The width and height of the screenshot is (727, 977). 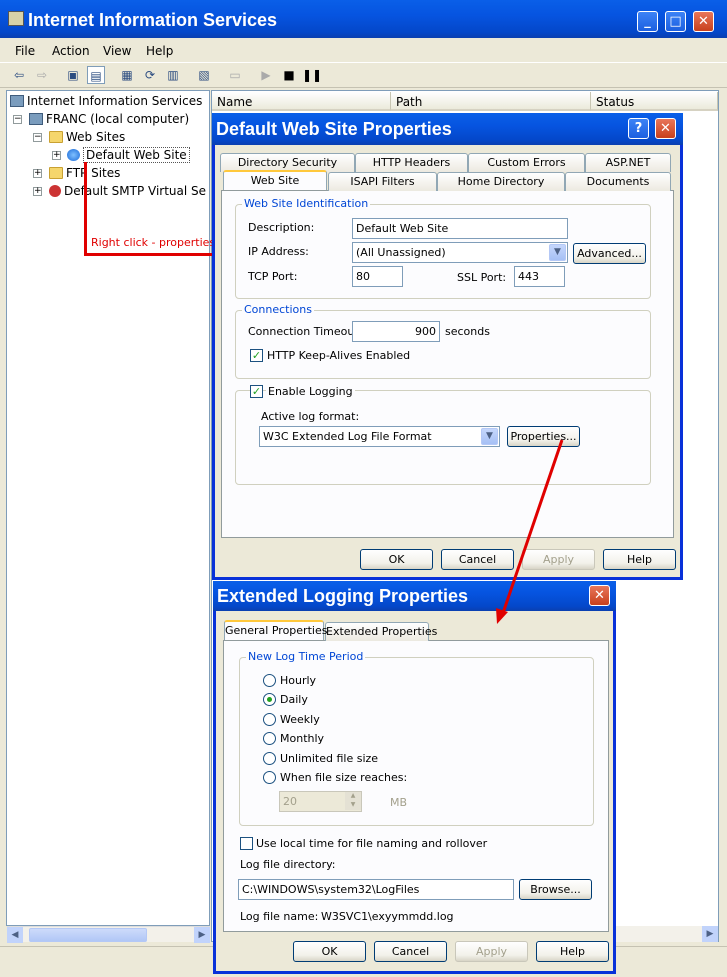 What do you see at coordinates (301, 101) in the screenshot?
I see `column-name: Name` at bounding box center [301, 101].